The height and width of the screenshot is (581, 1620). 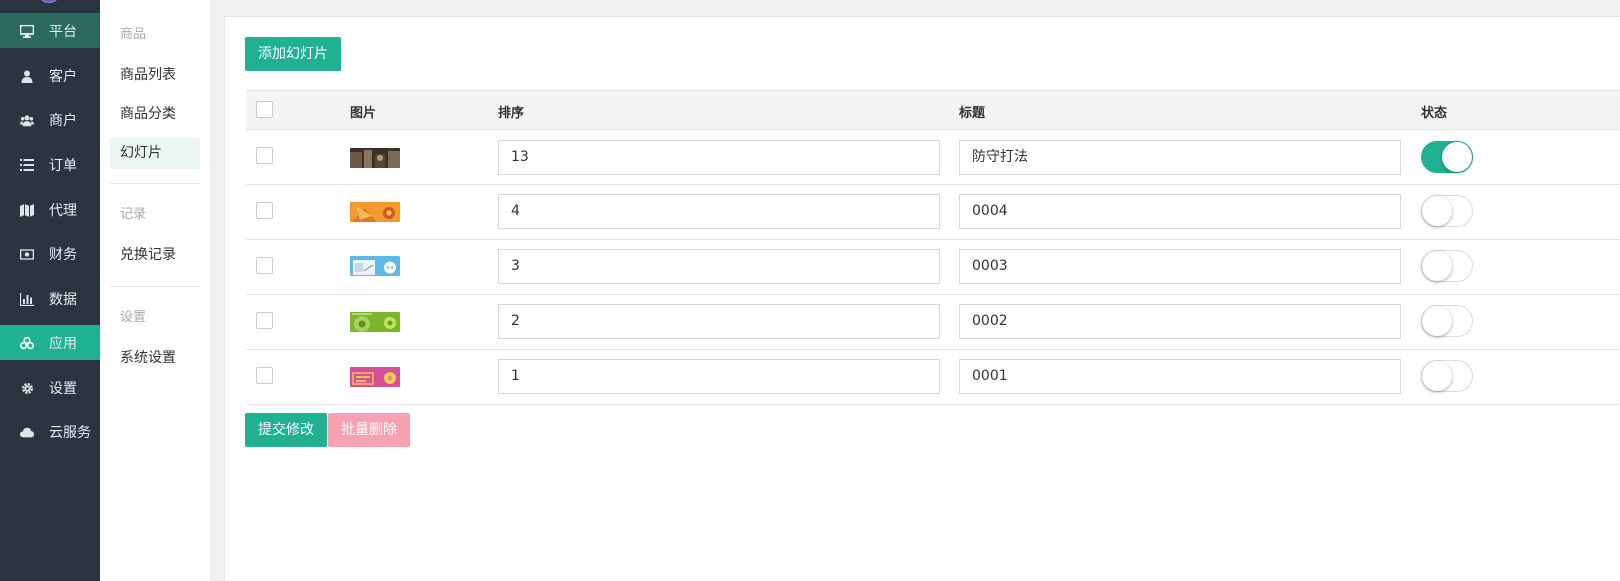 What do you see at coordinates (155, 290) in the screenshot?
I see `sub-nav: 商品 商品列表 商品分类 幻灯片 记录 兑换记录 设置 系统设置` at bounding box center [155, 290].